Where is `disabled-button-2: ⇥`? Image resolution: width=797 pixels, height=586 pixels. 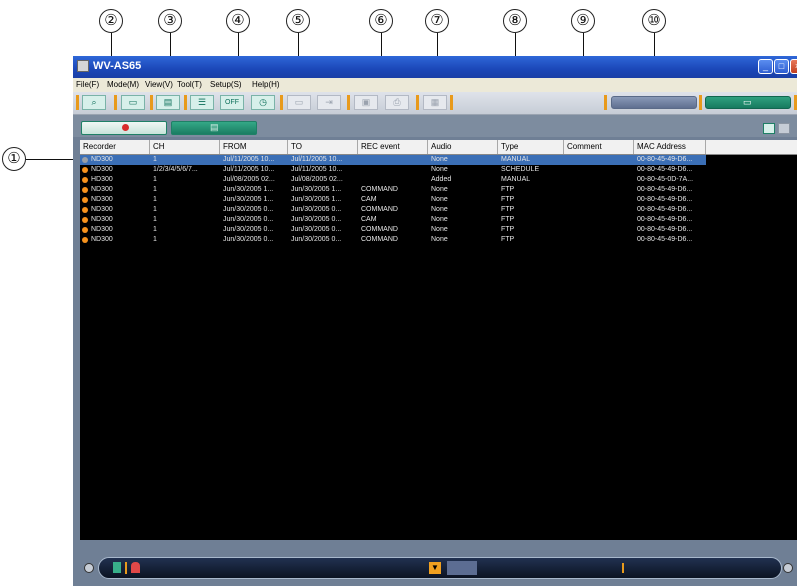
disabled-button-2: ⇥ is located at coordinates (329, 102).